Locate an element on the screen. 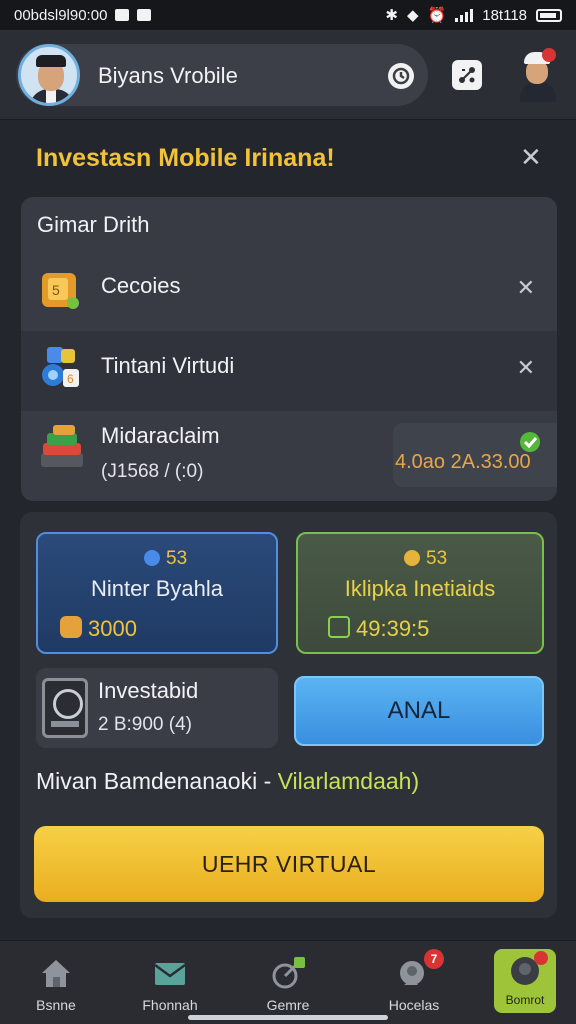 The height and width of the screenshot is (1024, 576). nav-label: Fhonnah is located at coordinates (170, 1005).